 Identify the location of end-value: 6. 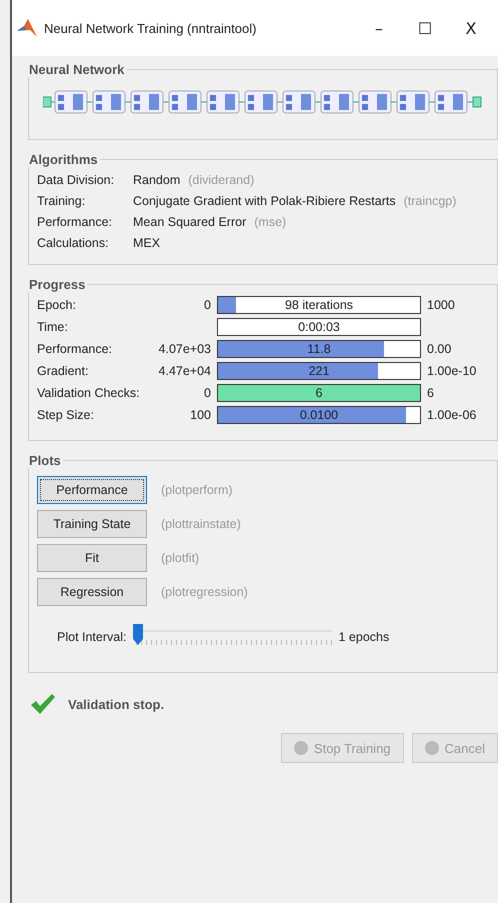
(430, 393).